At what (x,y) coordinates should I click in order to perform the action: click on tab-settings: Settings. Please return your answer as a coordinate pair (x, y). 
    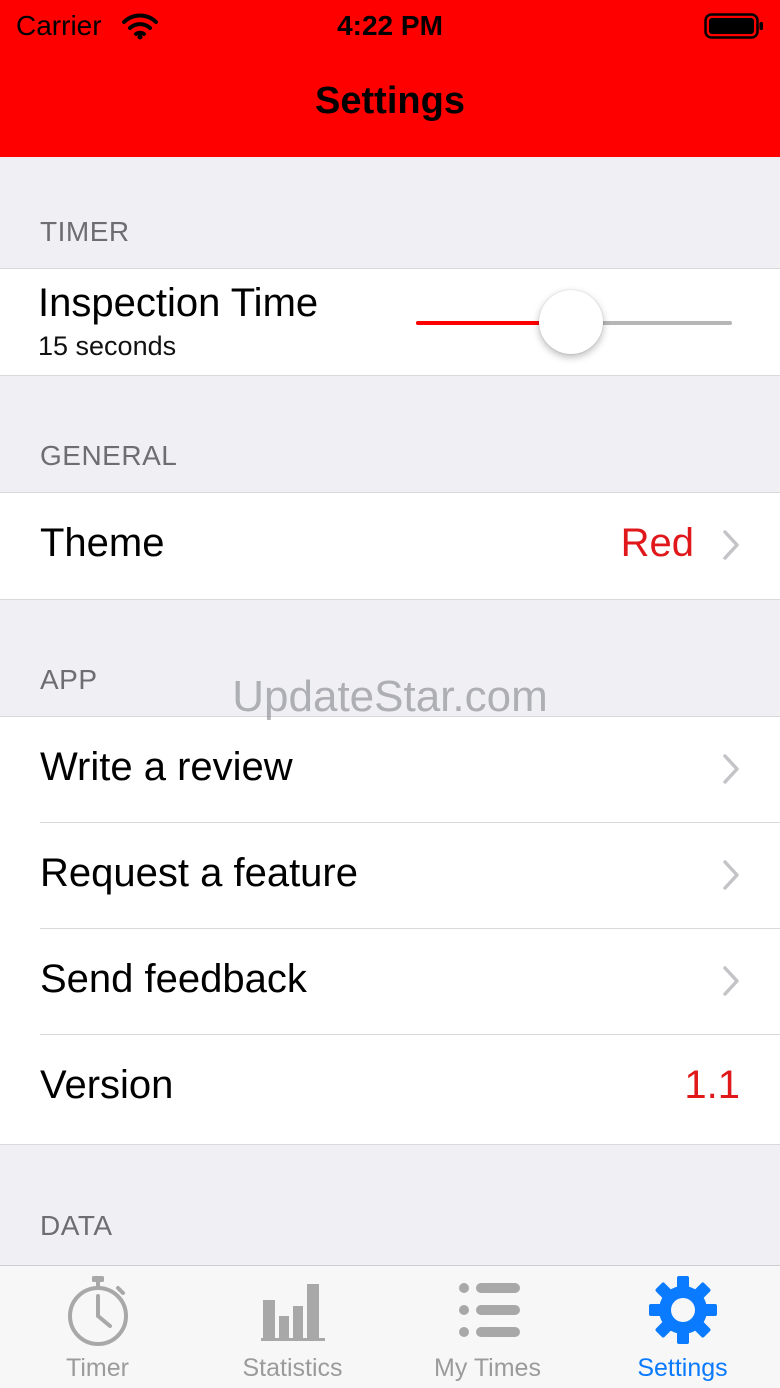
    Looking at the image, I should click on (682, 1327).